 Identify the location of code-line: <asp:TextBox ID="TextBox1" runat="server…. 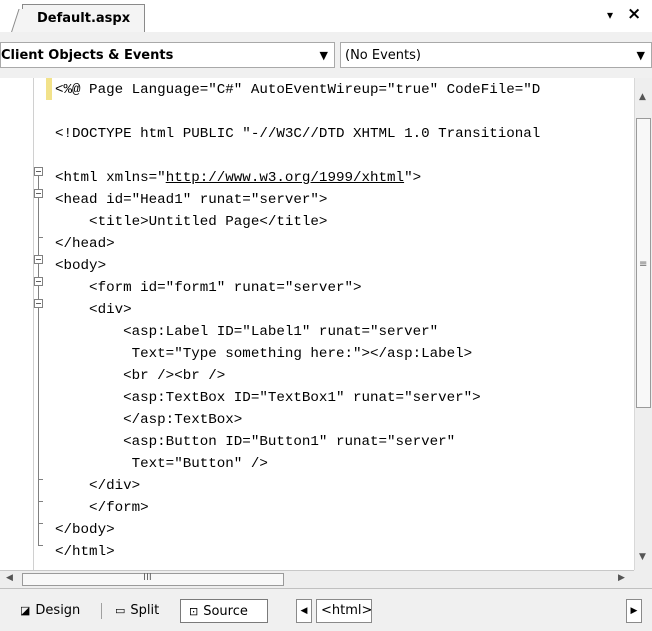
(268, 398).